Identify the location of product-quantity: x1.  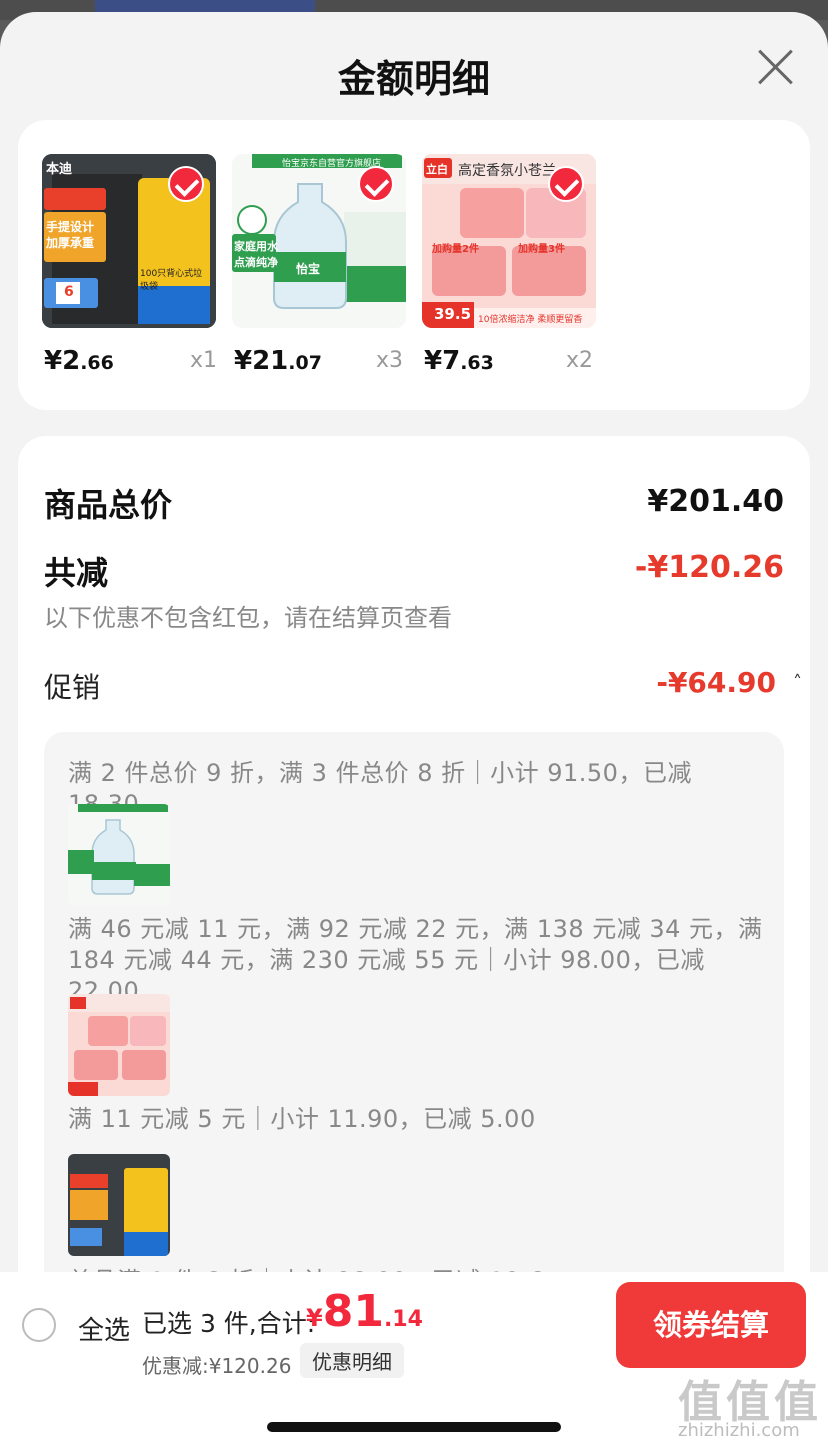
(204, 360).